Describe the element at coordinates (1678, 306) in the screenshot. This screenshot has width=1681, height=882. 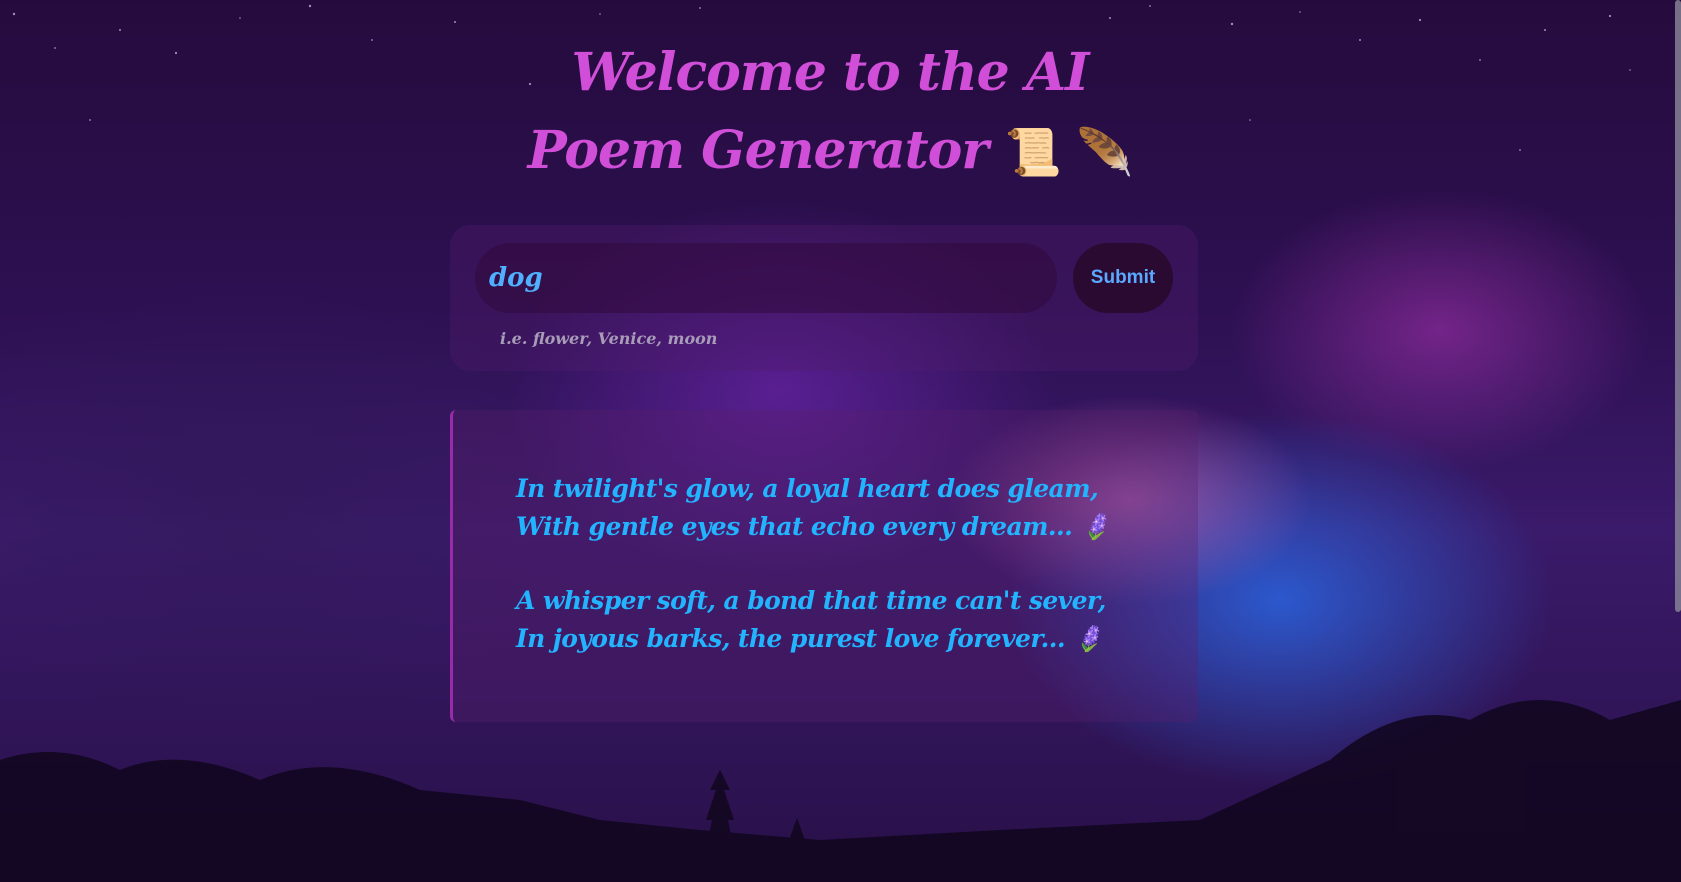
I see `vertical-scrollbar` at that location.